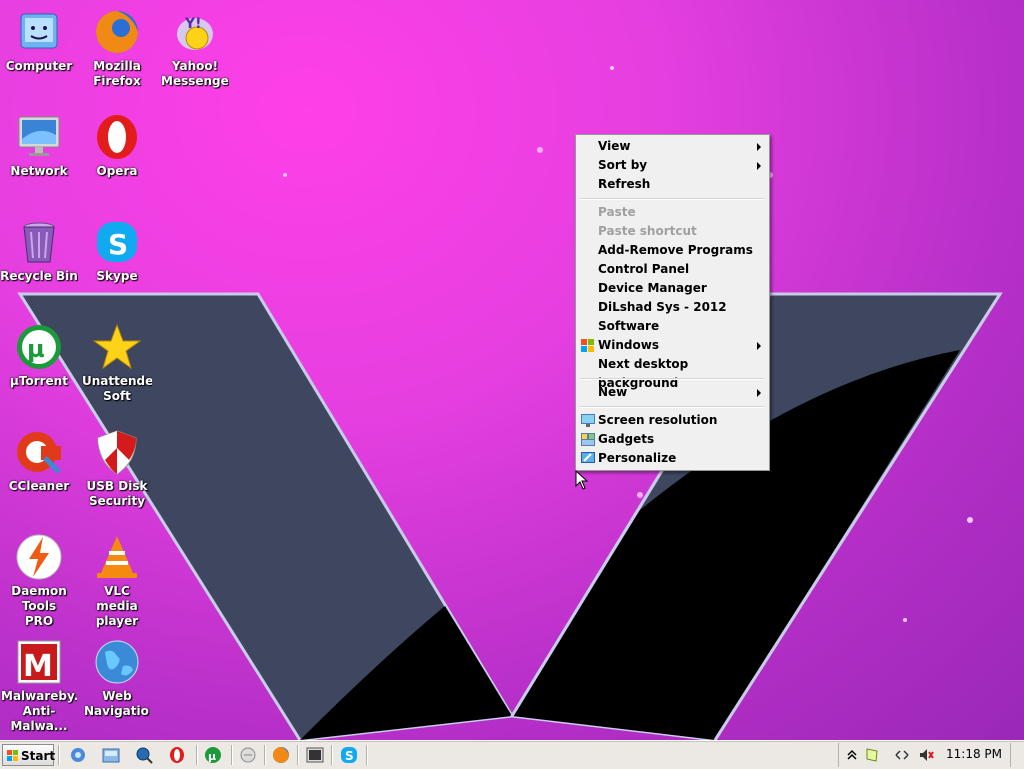 Image resolution: width=1024 pixels, height=769 pixels. What do you see at coordinates (1016, 755) in the screenshot?
I see `show-desktop-button` at bounding box center [1016, 755].